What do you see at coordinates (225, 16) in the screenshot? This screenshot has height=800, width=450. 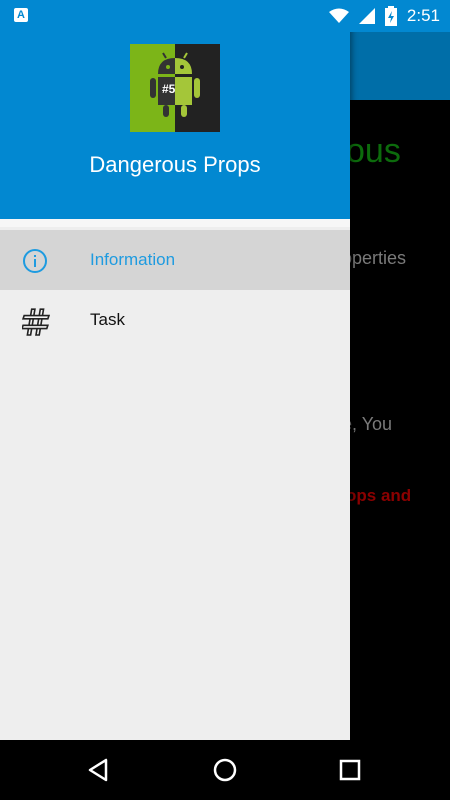 I see `status-bar: A 2:51` at bounding box center [225, 16].